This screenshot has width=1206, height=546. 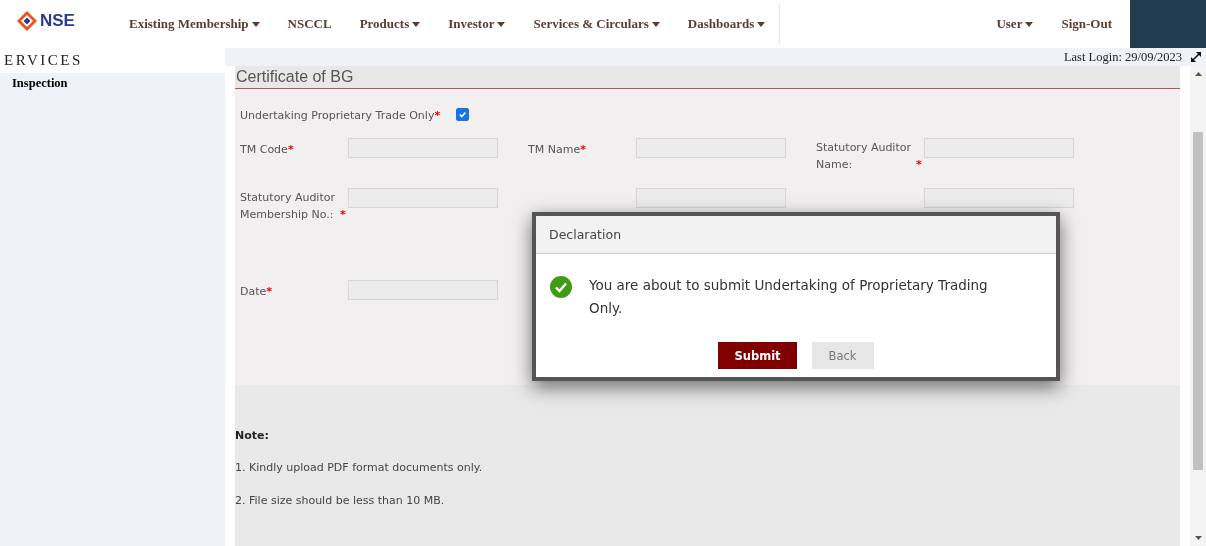 I want to click on sidebar-title: ERVICES, so click(x=43, y=60).